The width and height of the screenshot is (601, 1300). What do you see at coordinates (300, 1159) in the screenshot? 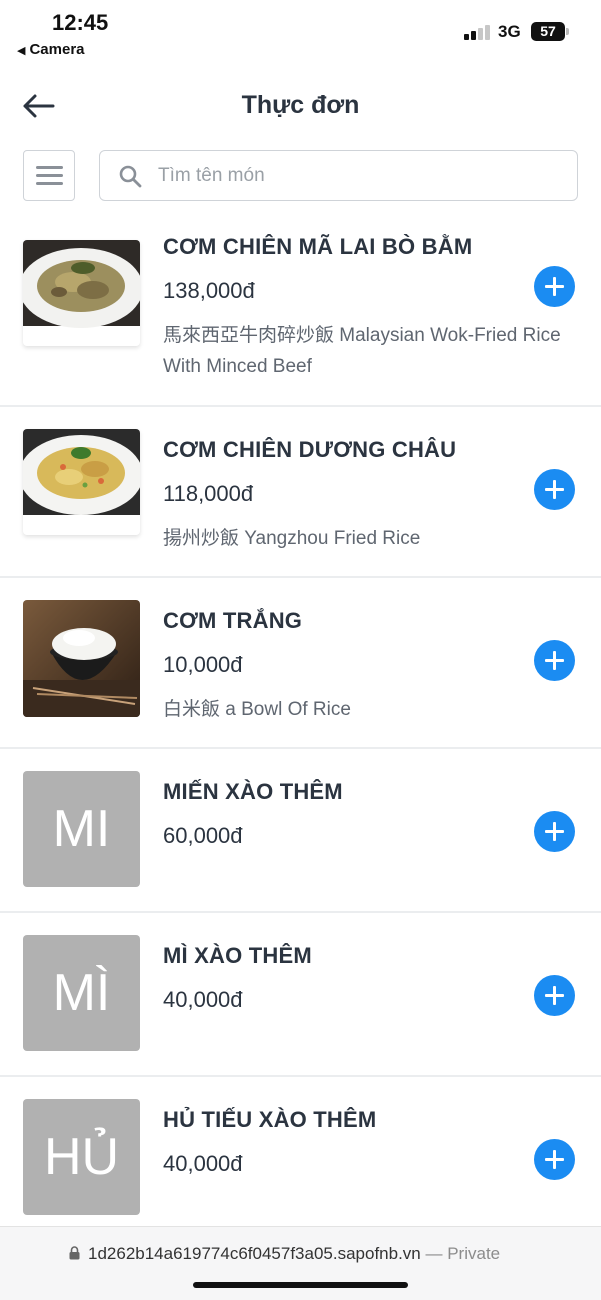
I see `menu-item: HỦ HỦ TIẾU XÀO THÊM 40,000đ` at bounding box center [300, 1159].